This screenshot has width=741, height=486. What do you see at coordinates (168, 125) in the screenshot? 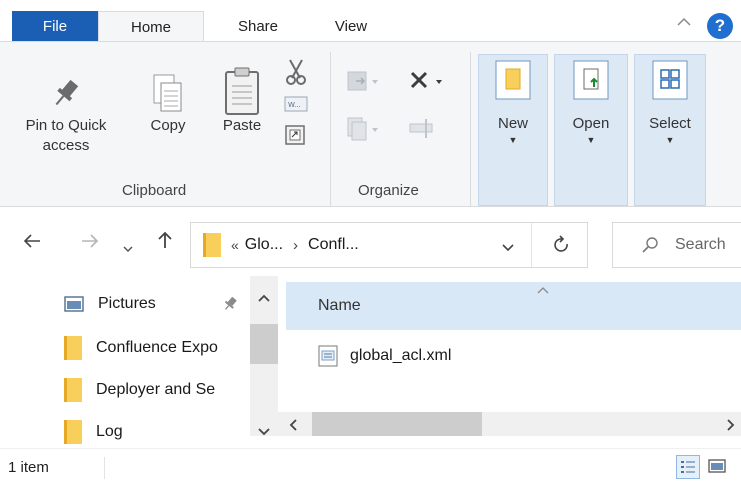
I see `copy-label: Copy` at bounding box center [168, 125].